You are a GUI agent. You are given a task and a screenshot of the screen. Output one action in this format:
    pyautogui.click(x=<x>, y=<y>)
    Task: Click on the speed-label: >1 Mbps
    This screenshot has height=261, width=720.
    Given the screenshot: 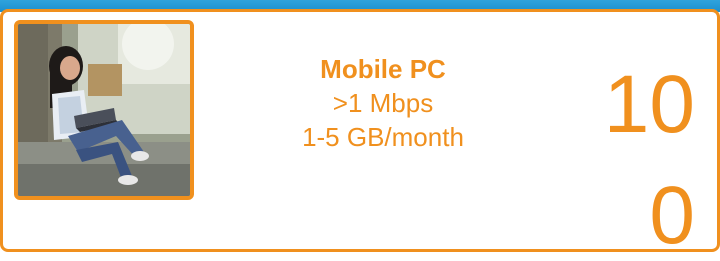 What is the action you would take?
    pyautogui.click(x=383, y=103)
    